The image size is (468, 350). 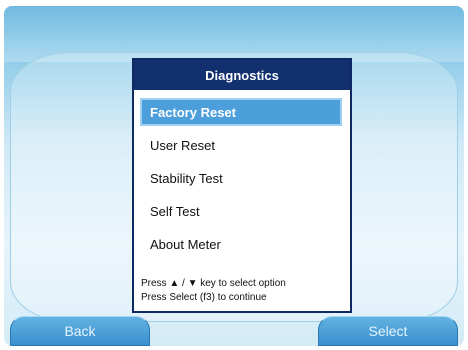 What do you see at coordinates (213, 283) in the screenshot?
I see `instruction-select-option: Press ▲ / ▼ key to select option` at bounding box center [213, 283].